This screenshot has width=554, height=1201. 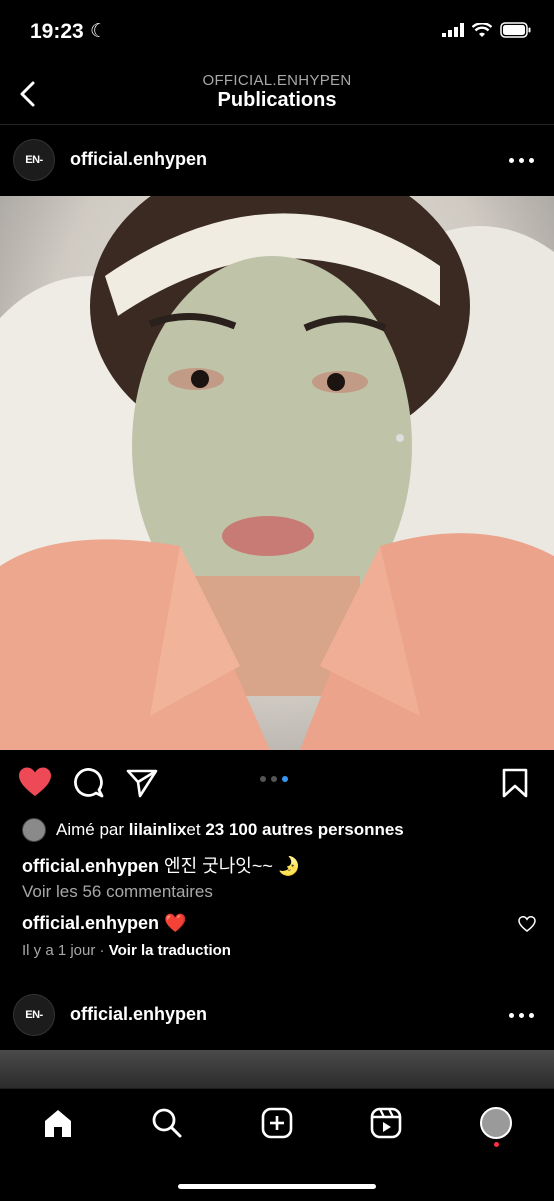 What do you see at coordinates (34, 1015) in the screenshot?
I see `author-avatar-2: EN-` at bounding box center [34, 1015].